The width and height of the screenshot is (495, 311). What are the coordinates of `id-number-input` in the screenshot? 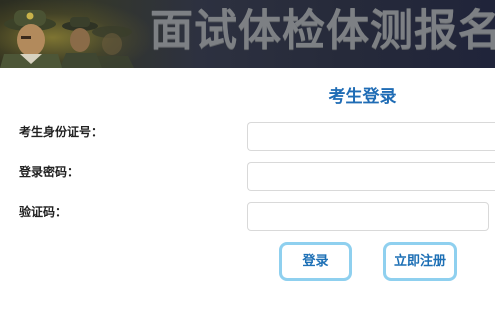 It's located at (371, 136).